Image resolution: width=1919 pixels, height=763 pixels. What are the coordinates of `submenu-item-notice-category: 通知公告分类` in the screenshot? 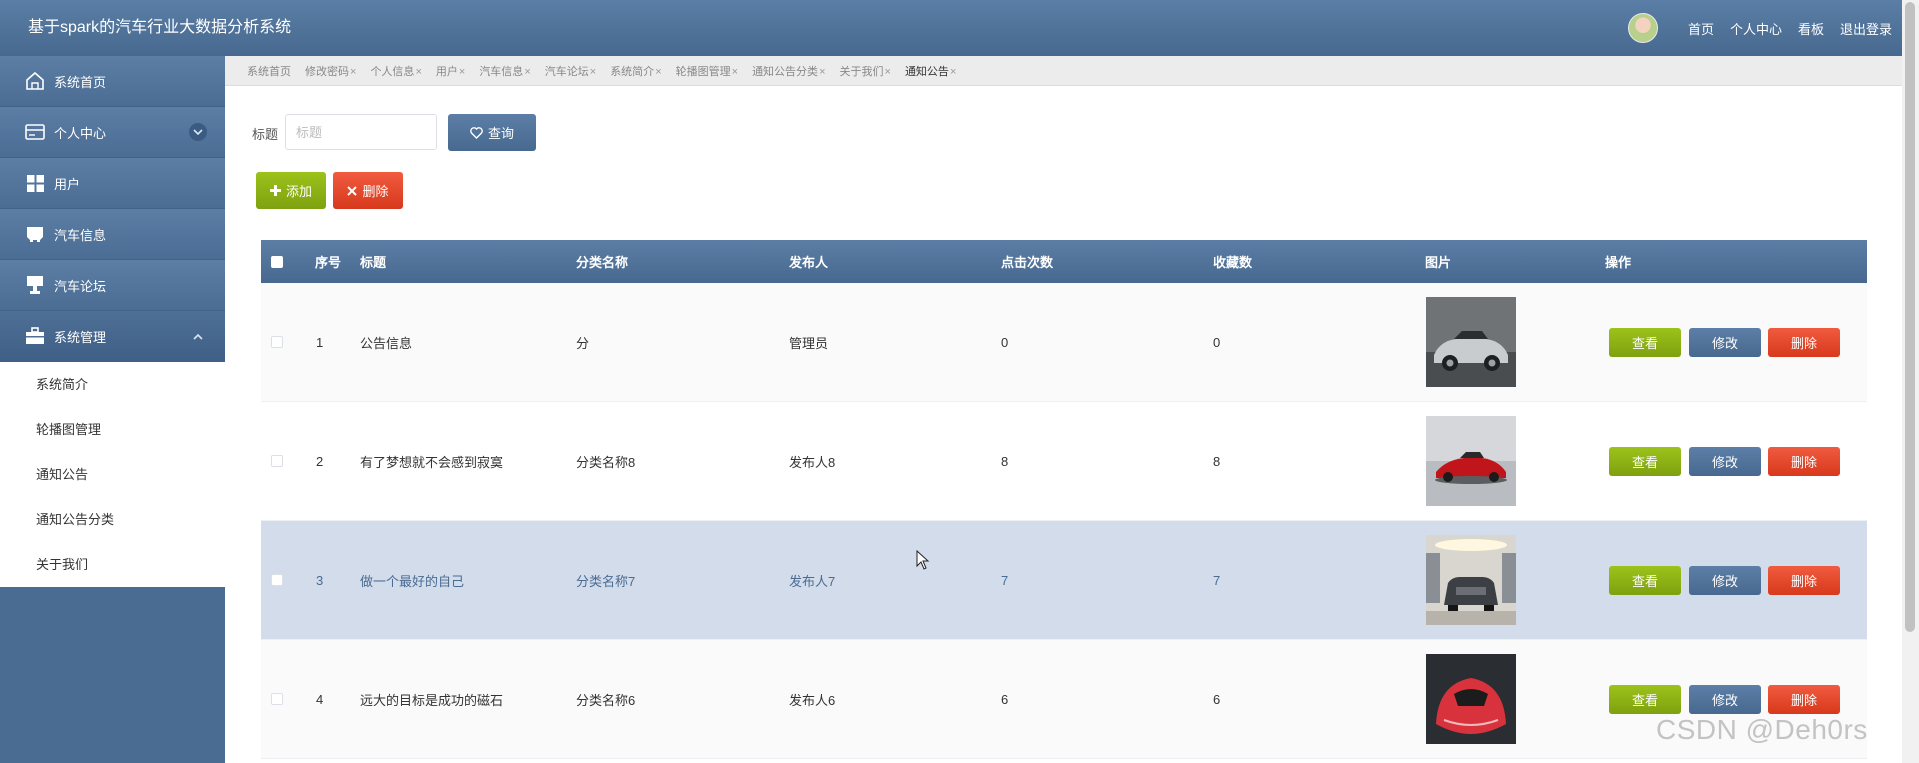 It's located at (112, 519).